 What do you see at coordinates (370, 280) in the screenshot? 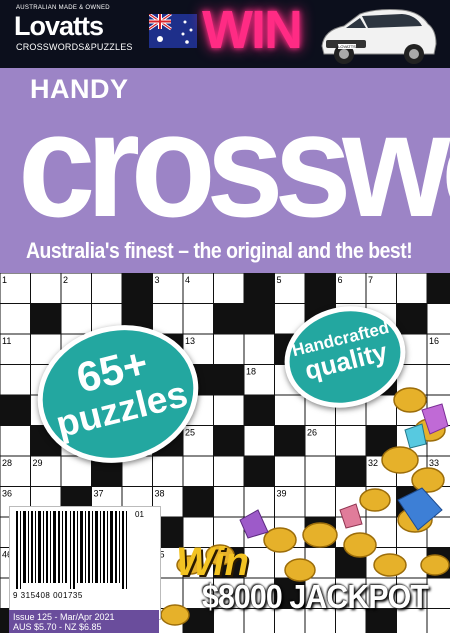
I see `grid-clue-number: 7` at bounding box center [370, 280].